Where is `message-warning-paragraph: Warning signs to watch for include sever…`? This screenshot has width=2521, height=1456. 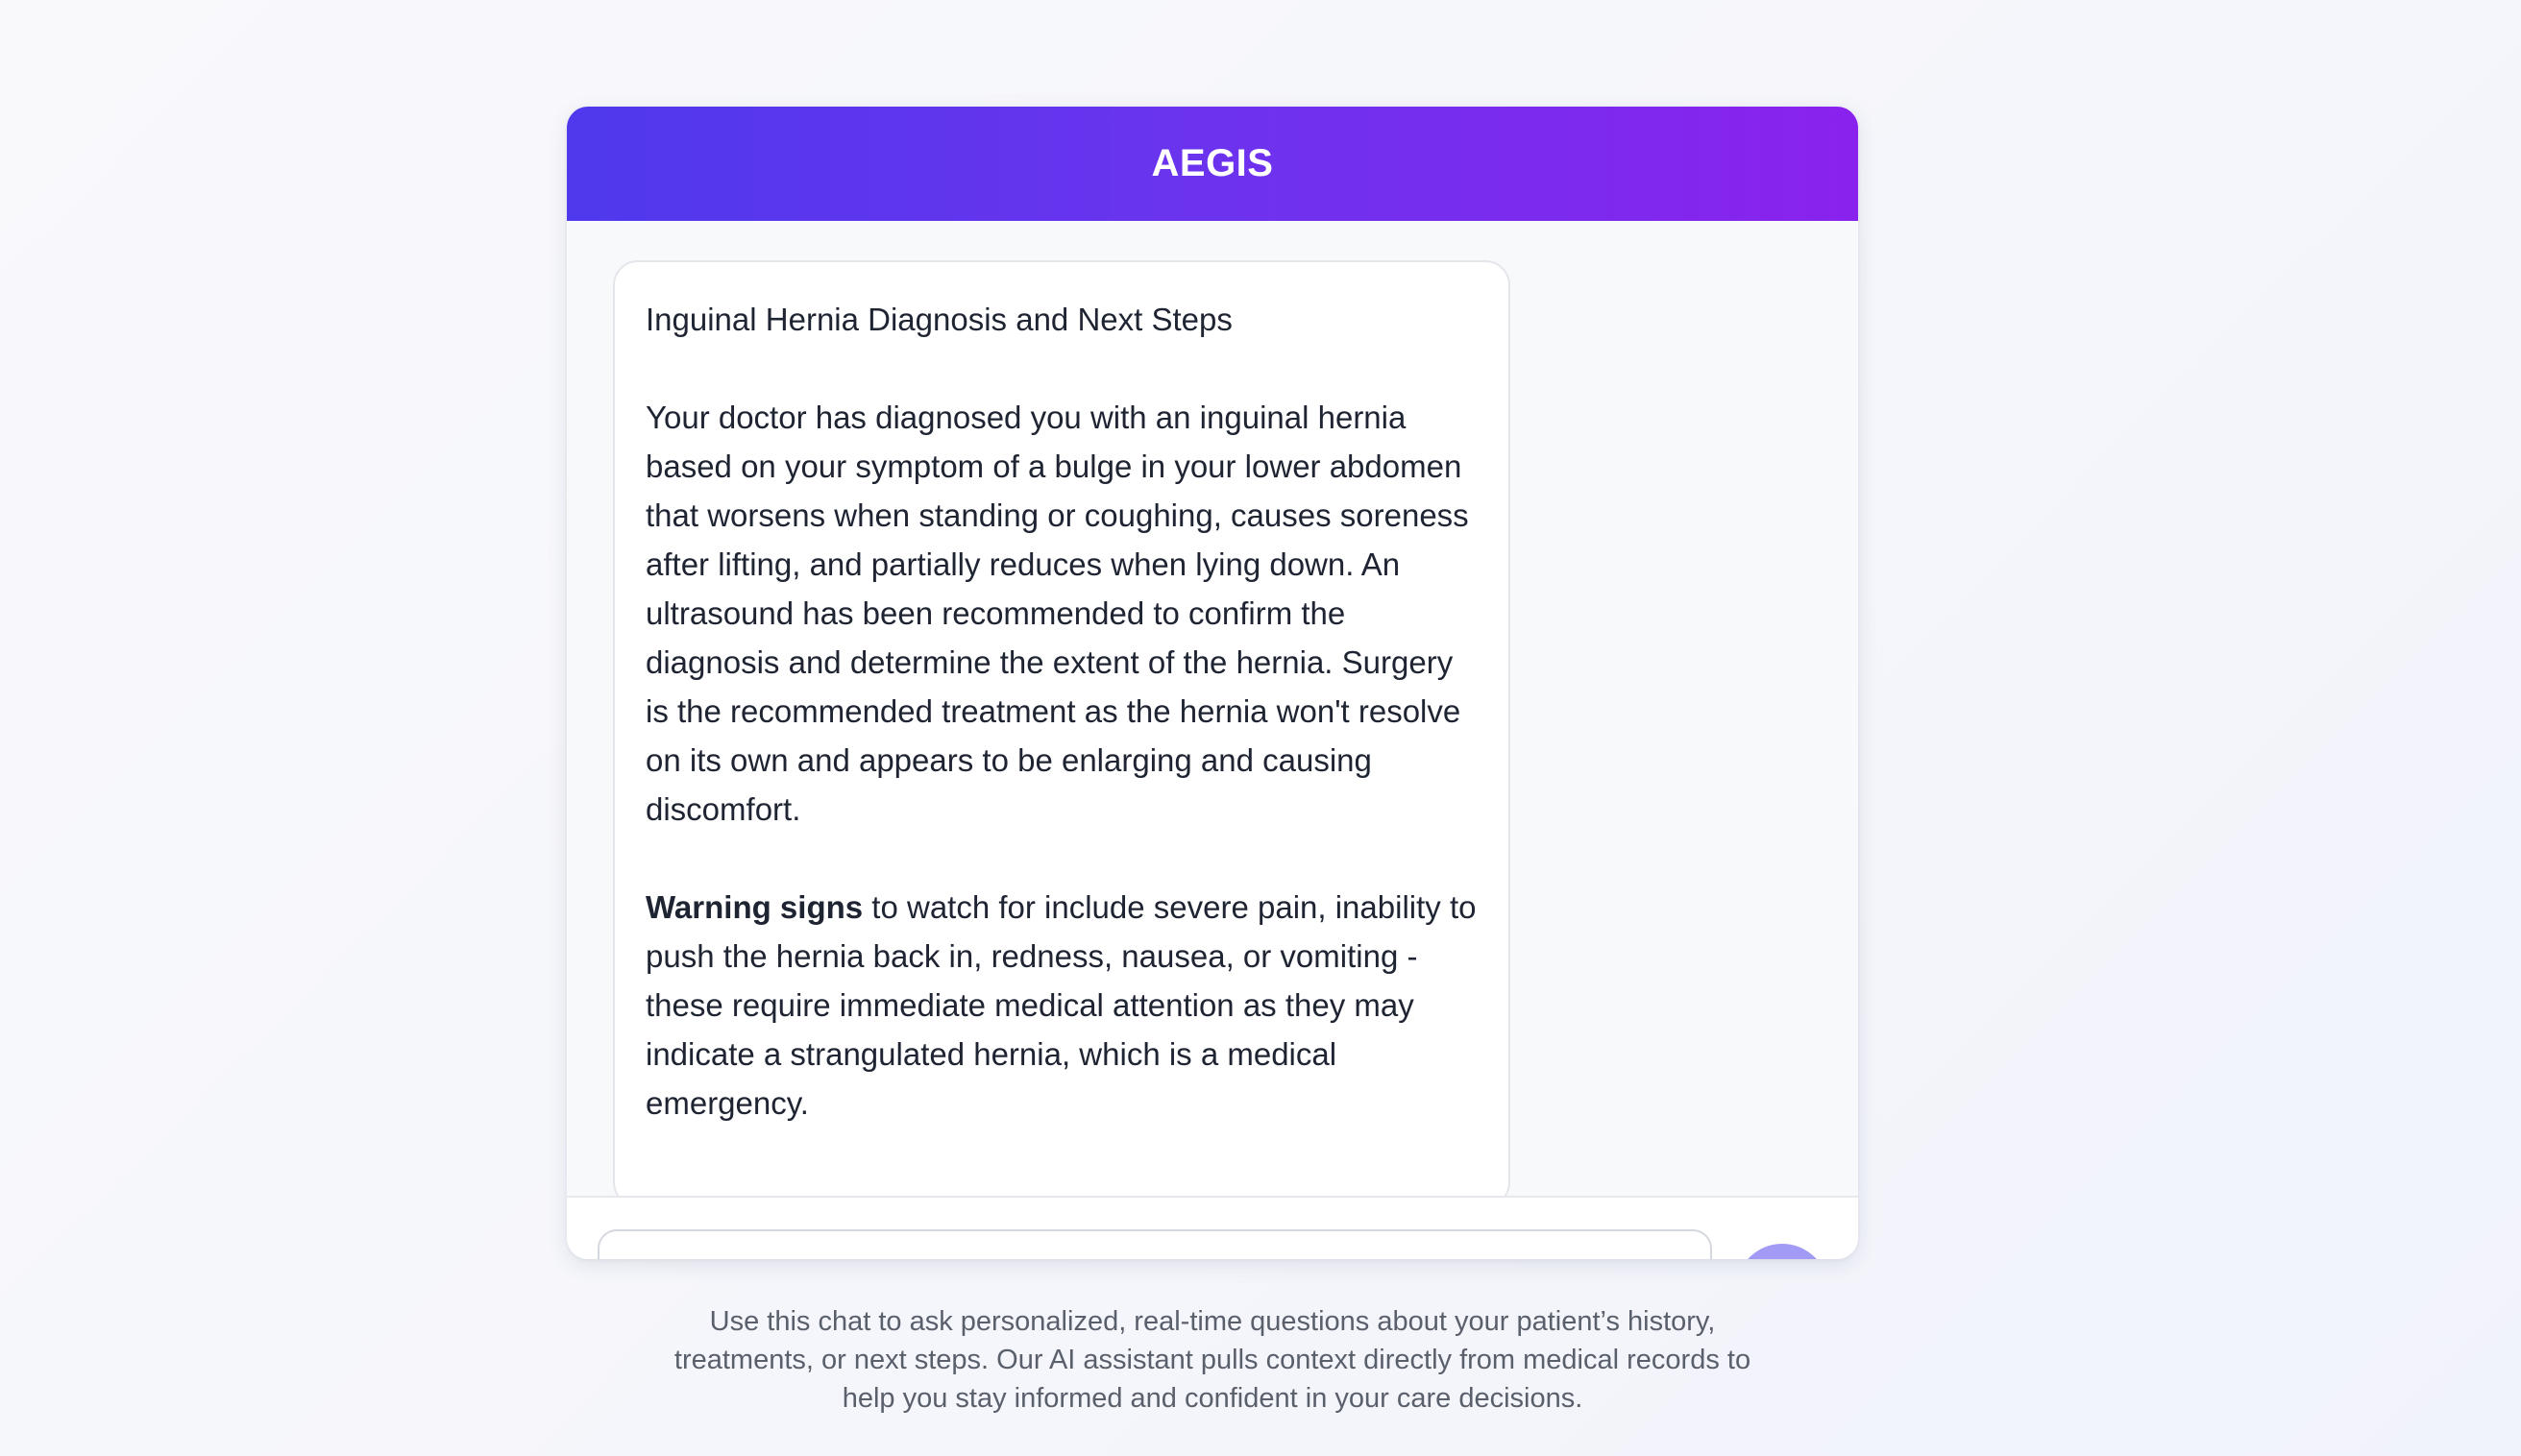
message-warning-paragraph: Warning signs to watch for include sever… is located at coordinates (1062, 1005).